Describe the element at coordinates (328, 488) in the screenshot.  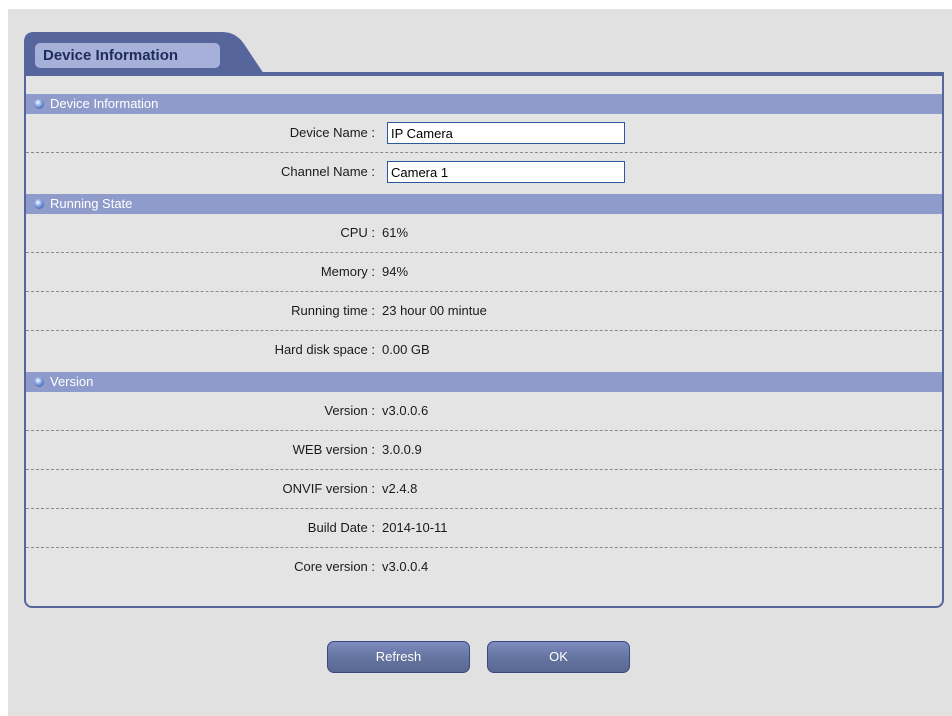
I see `onvif-version-label: ONVIF version :` at that location.